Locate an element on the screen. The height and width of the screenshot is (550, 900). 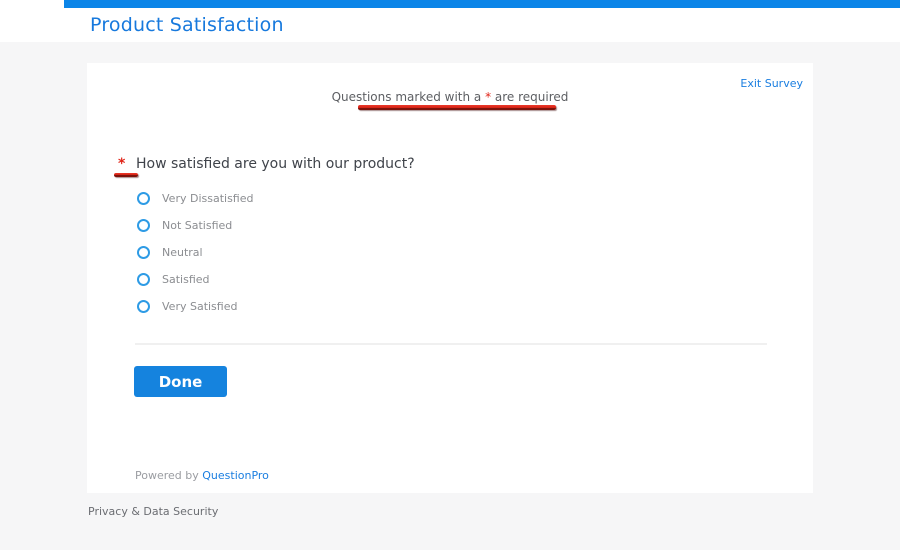
required-note-underline-annotation is located at coordinates (457, 107).